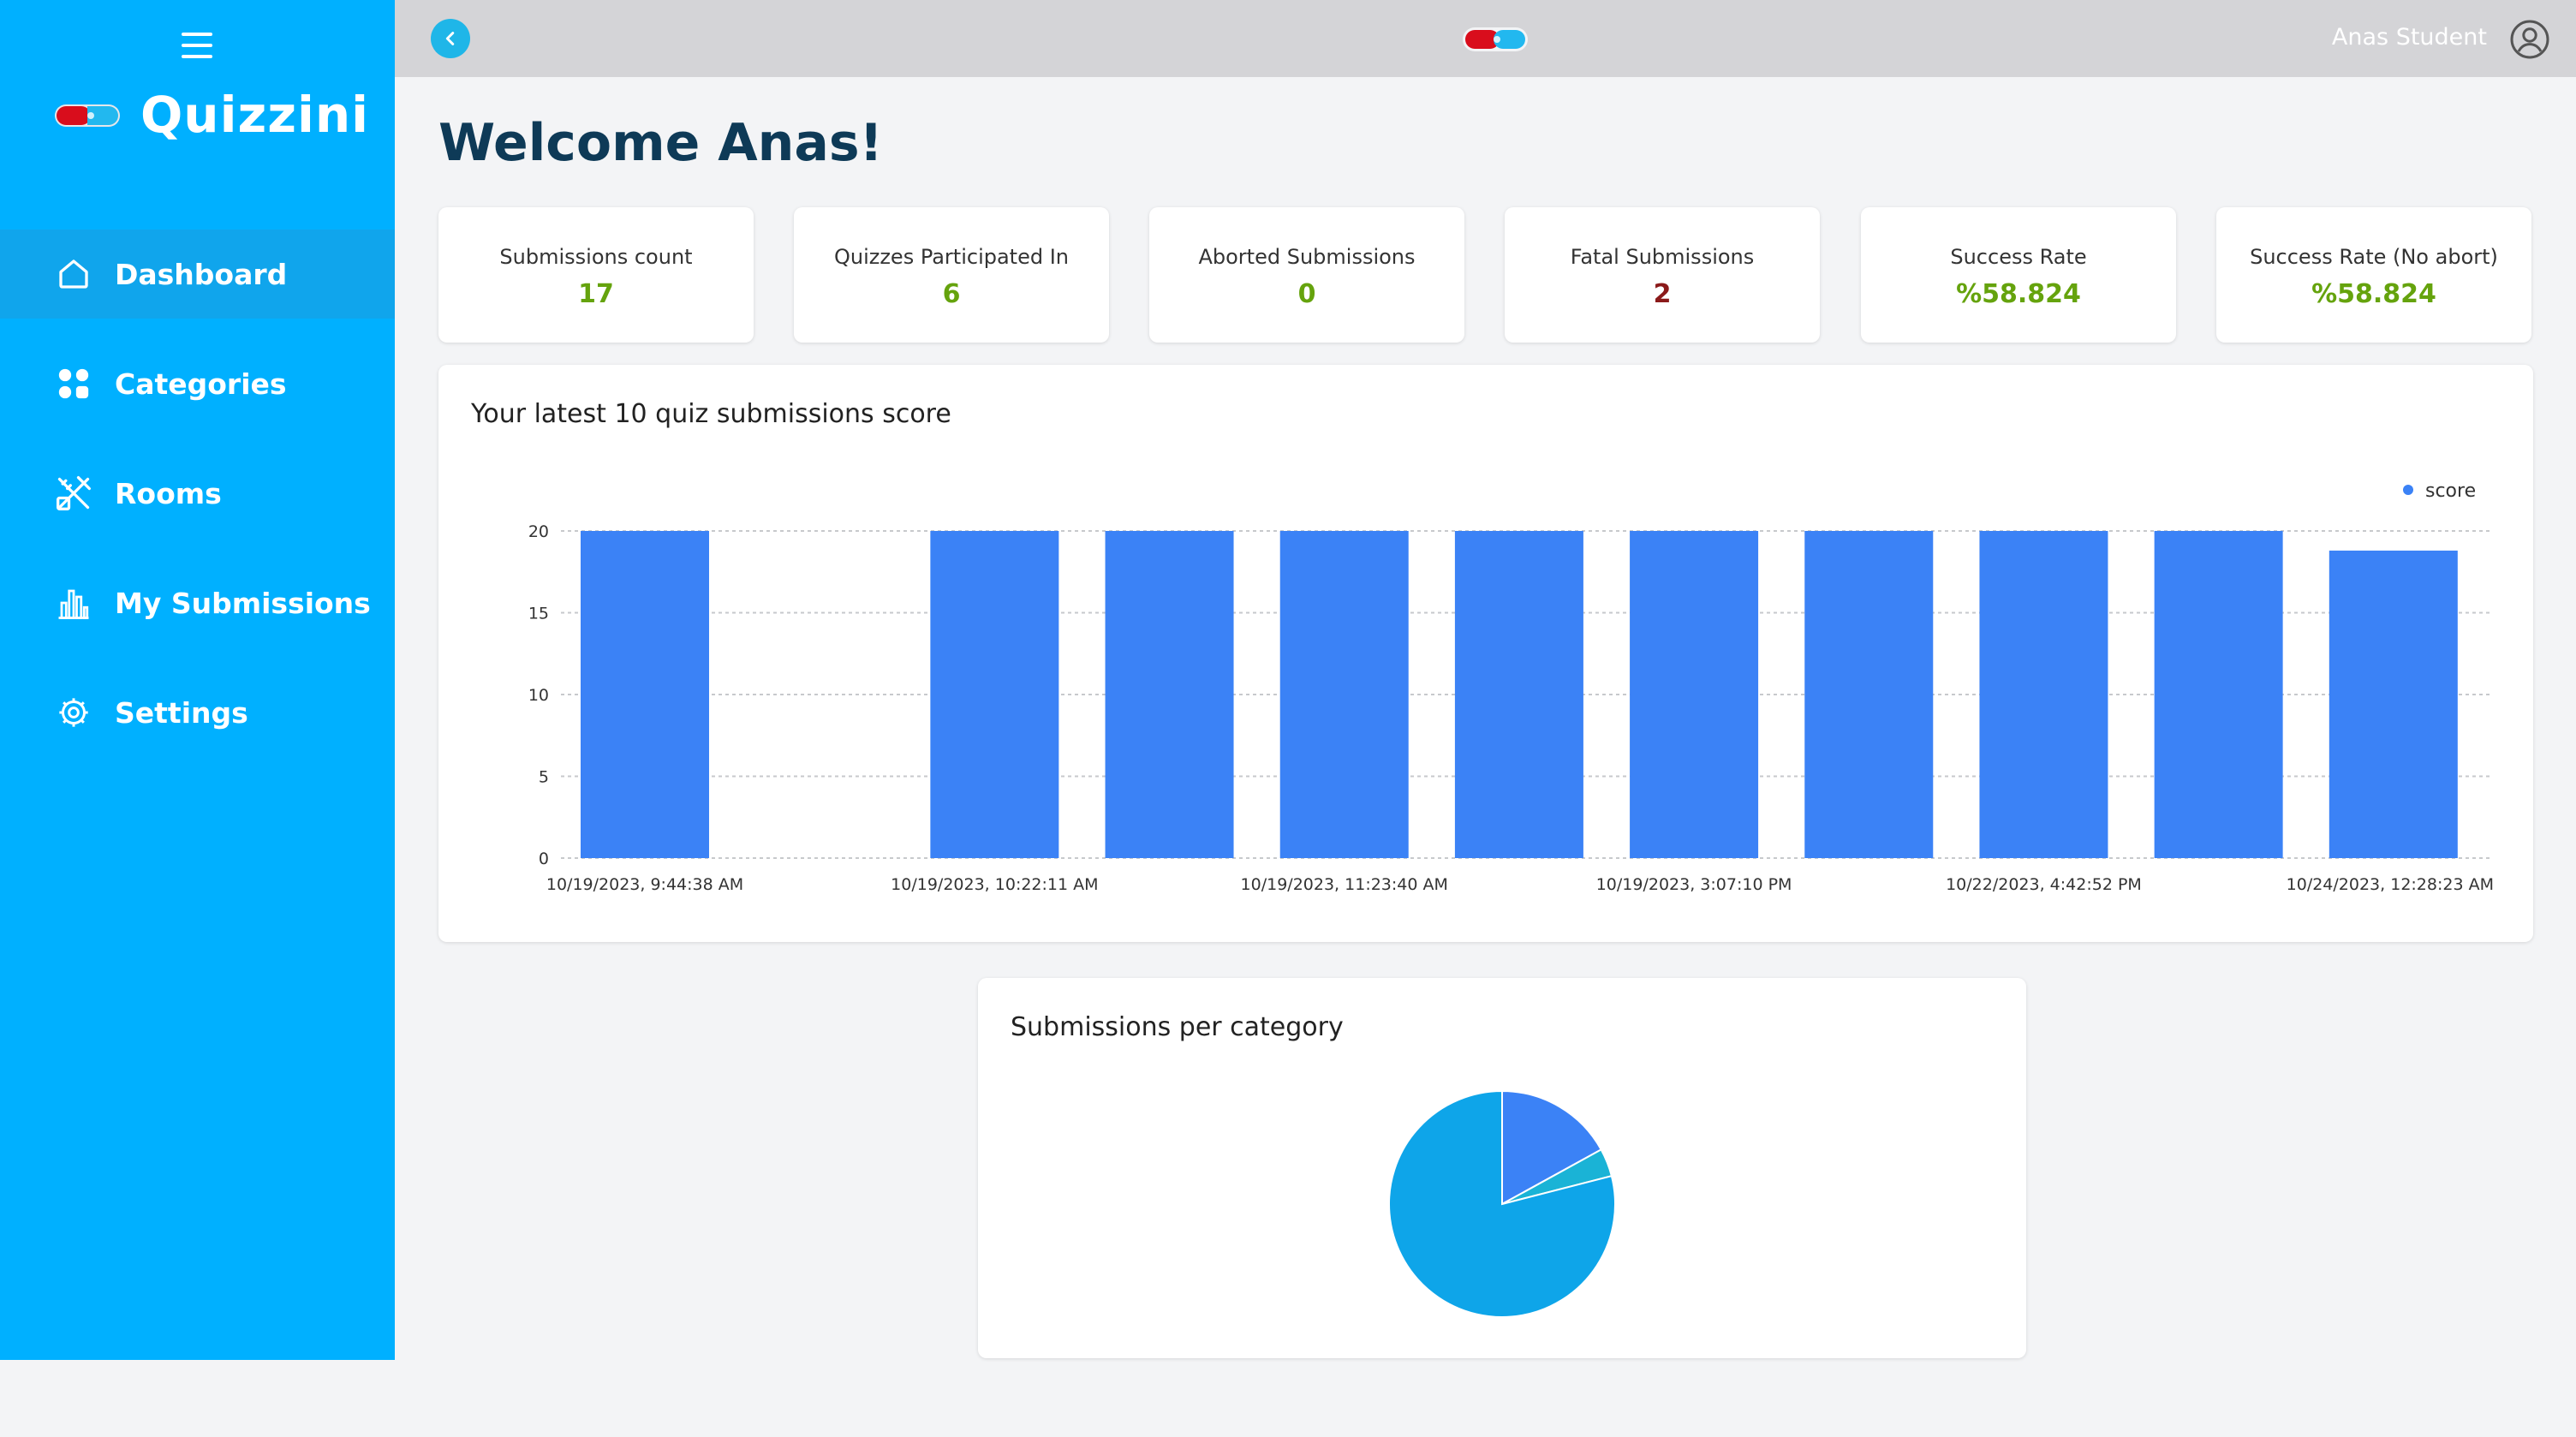 Image resolution: width=2576 pixels, height=1437 pixels. I want to click on topbar: Anas Student, so click(1485, 38).